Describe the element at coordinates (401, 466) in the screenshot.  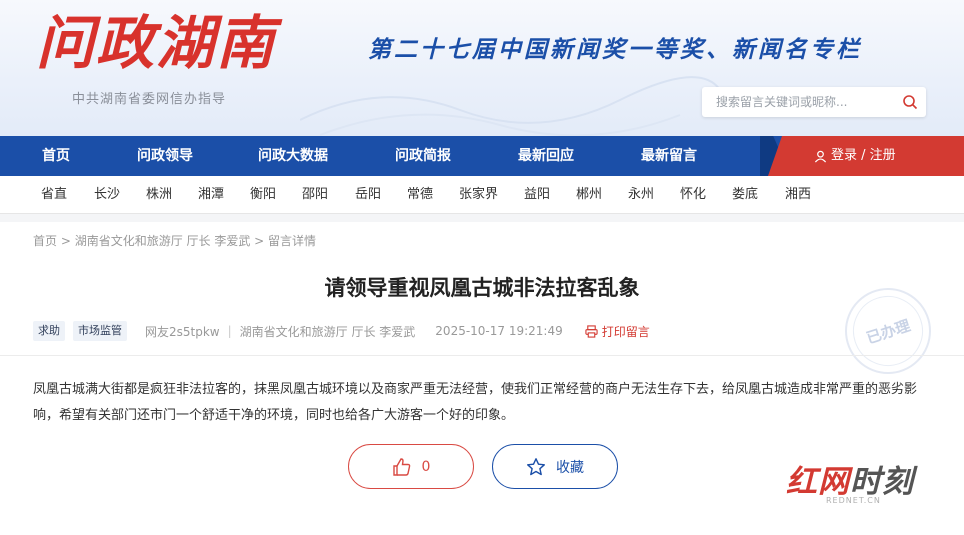
I see `thumbs-up-icon` at that location.